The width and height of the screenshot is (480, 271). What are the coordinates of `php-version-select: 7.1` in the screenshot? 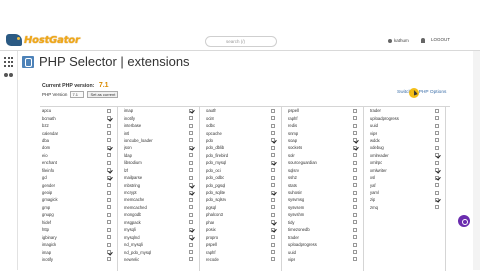 It's located at (77, 94).